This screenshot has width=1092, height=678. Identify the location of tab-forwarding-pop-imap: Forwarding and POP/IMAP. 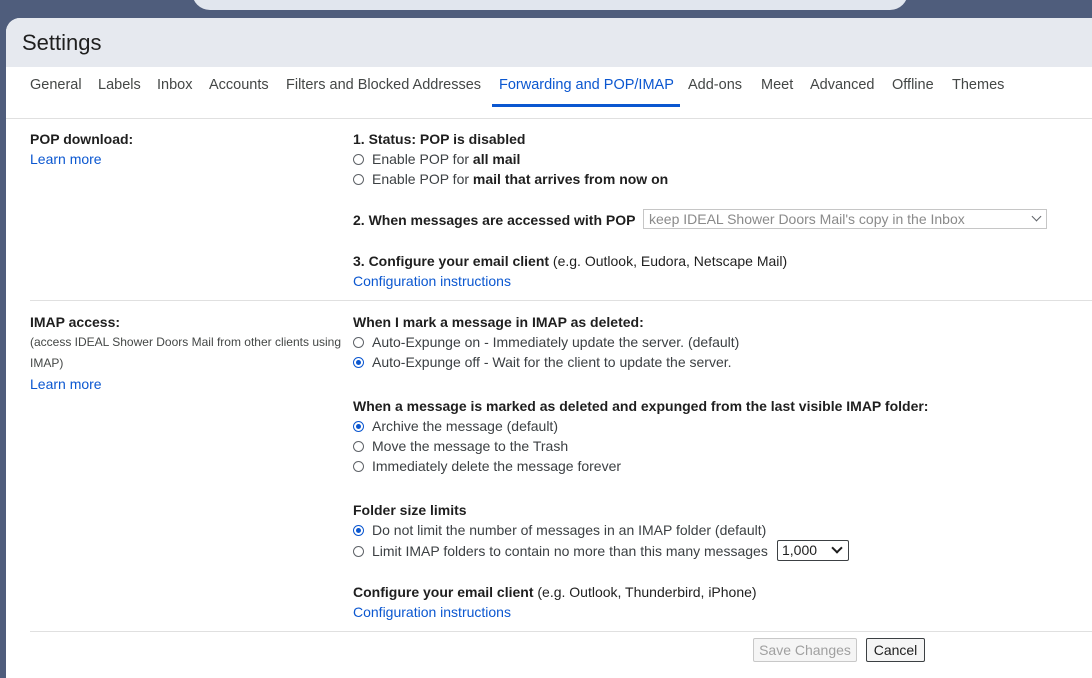
(586, 85).